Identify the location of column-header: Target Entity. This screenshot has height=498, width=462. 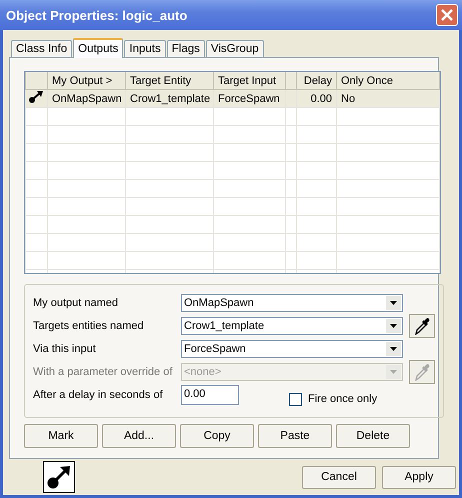
(170, 81).